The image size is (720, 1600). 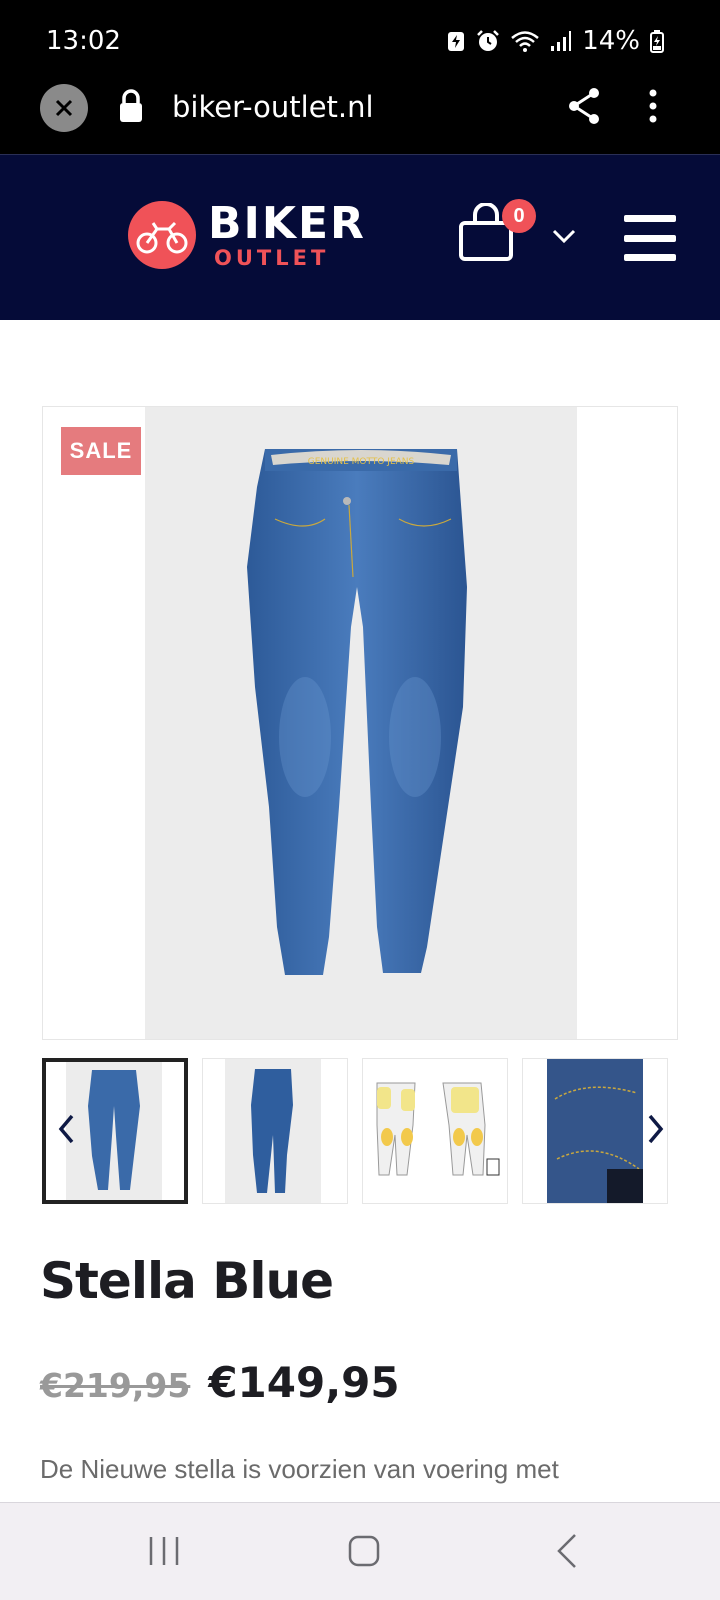 What do you see at coordinates (162, 235) in the screenshot?
I see `motorcycle-logo-icon` at bounding box center [162, 235].